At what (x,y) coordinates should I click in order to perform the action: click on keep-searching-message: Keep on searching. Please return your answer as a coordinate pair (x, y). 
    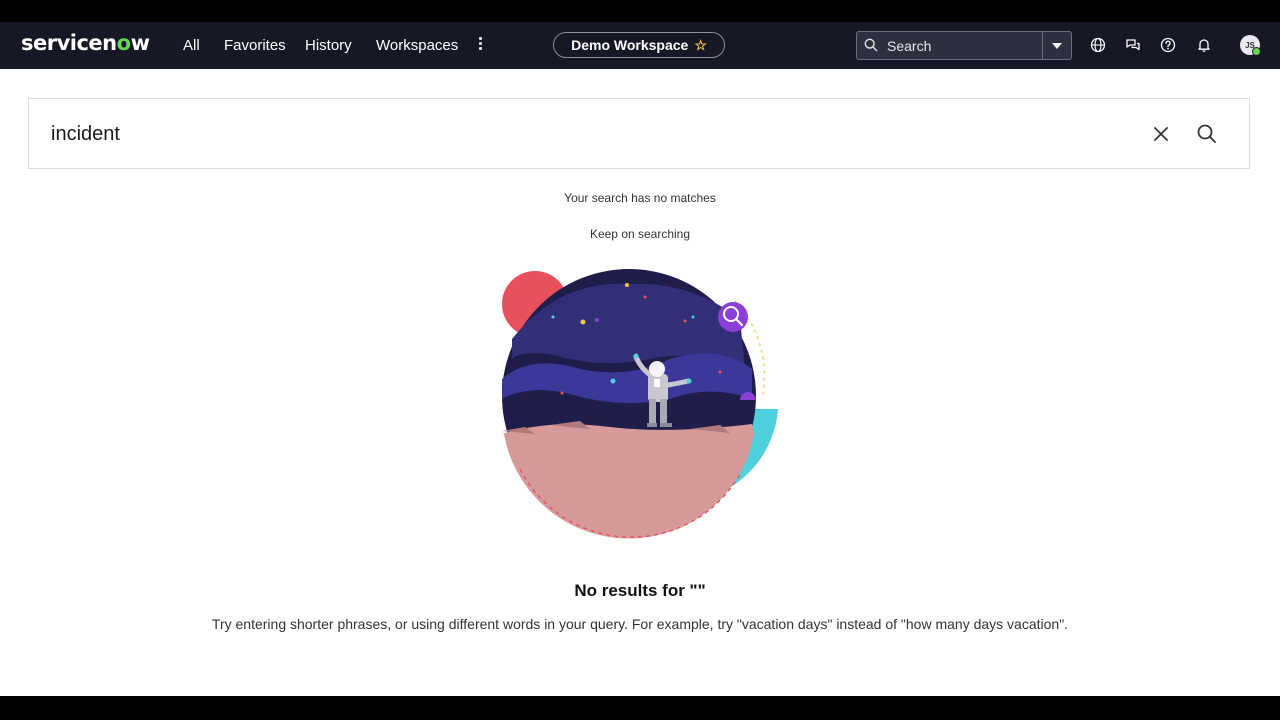
    Looking at the image, I should click on (640, 234).